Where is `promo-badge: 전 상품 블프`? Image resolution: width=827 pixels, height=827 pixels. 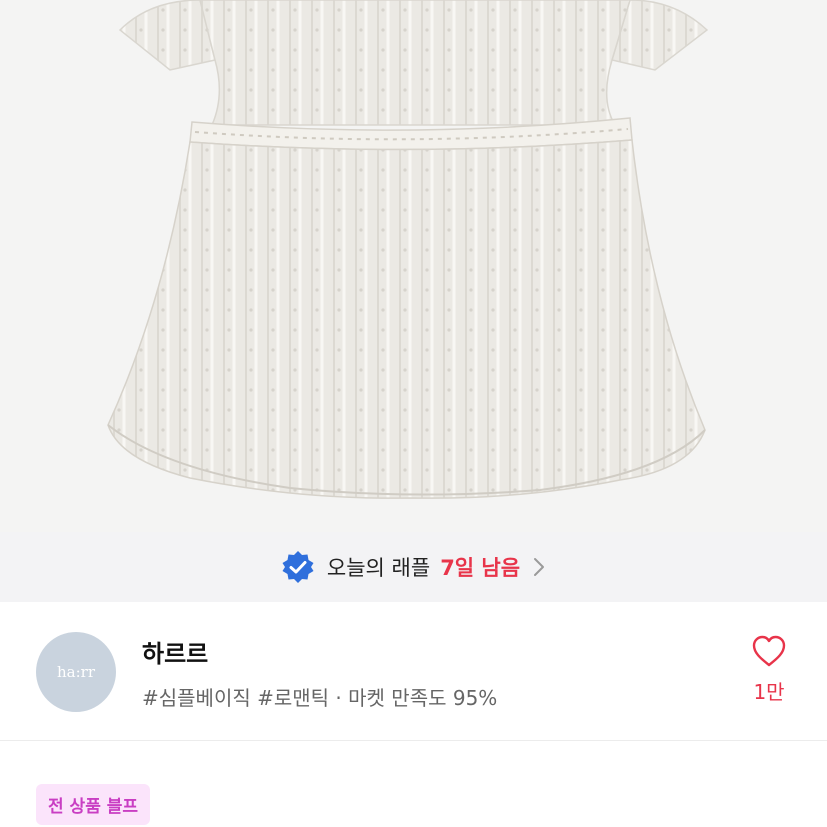
promo-badge: 전 상품 블프 is located at coordinates (93, 804).